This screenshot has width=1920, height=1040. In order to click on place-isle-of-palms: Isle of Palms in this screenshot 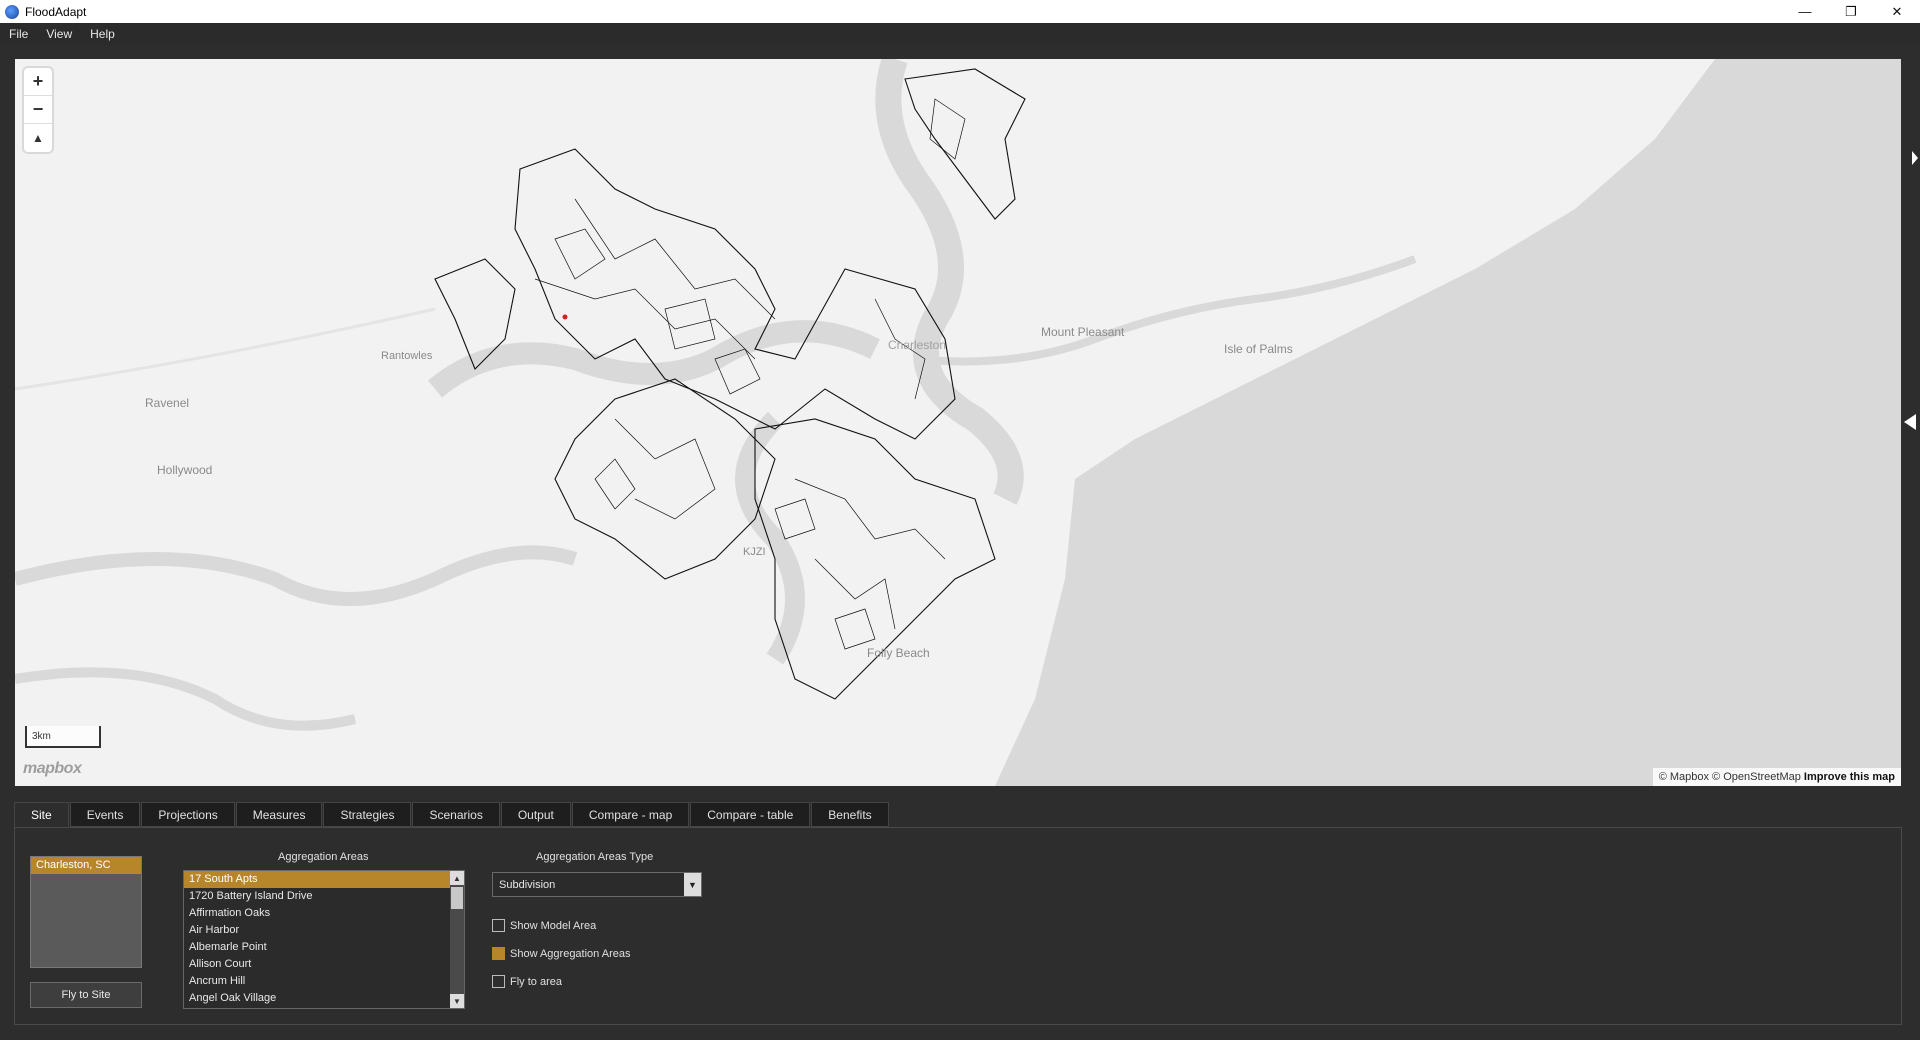, I will do `click(1258, 349)`.